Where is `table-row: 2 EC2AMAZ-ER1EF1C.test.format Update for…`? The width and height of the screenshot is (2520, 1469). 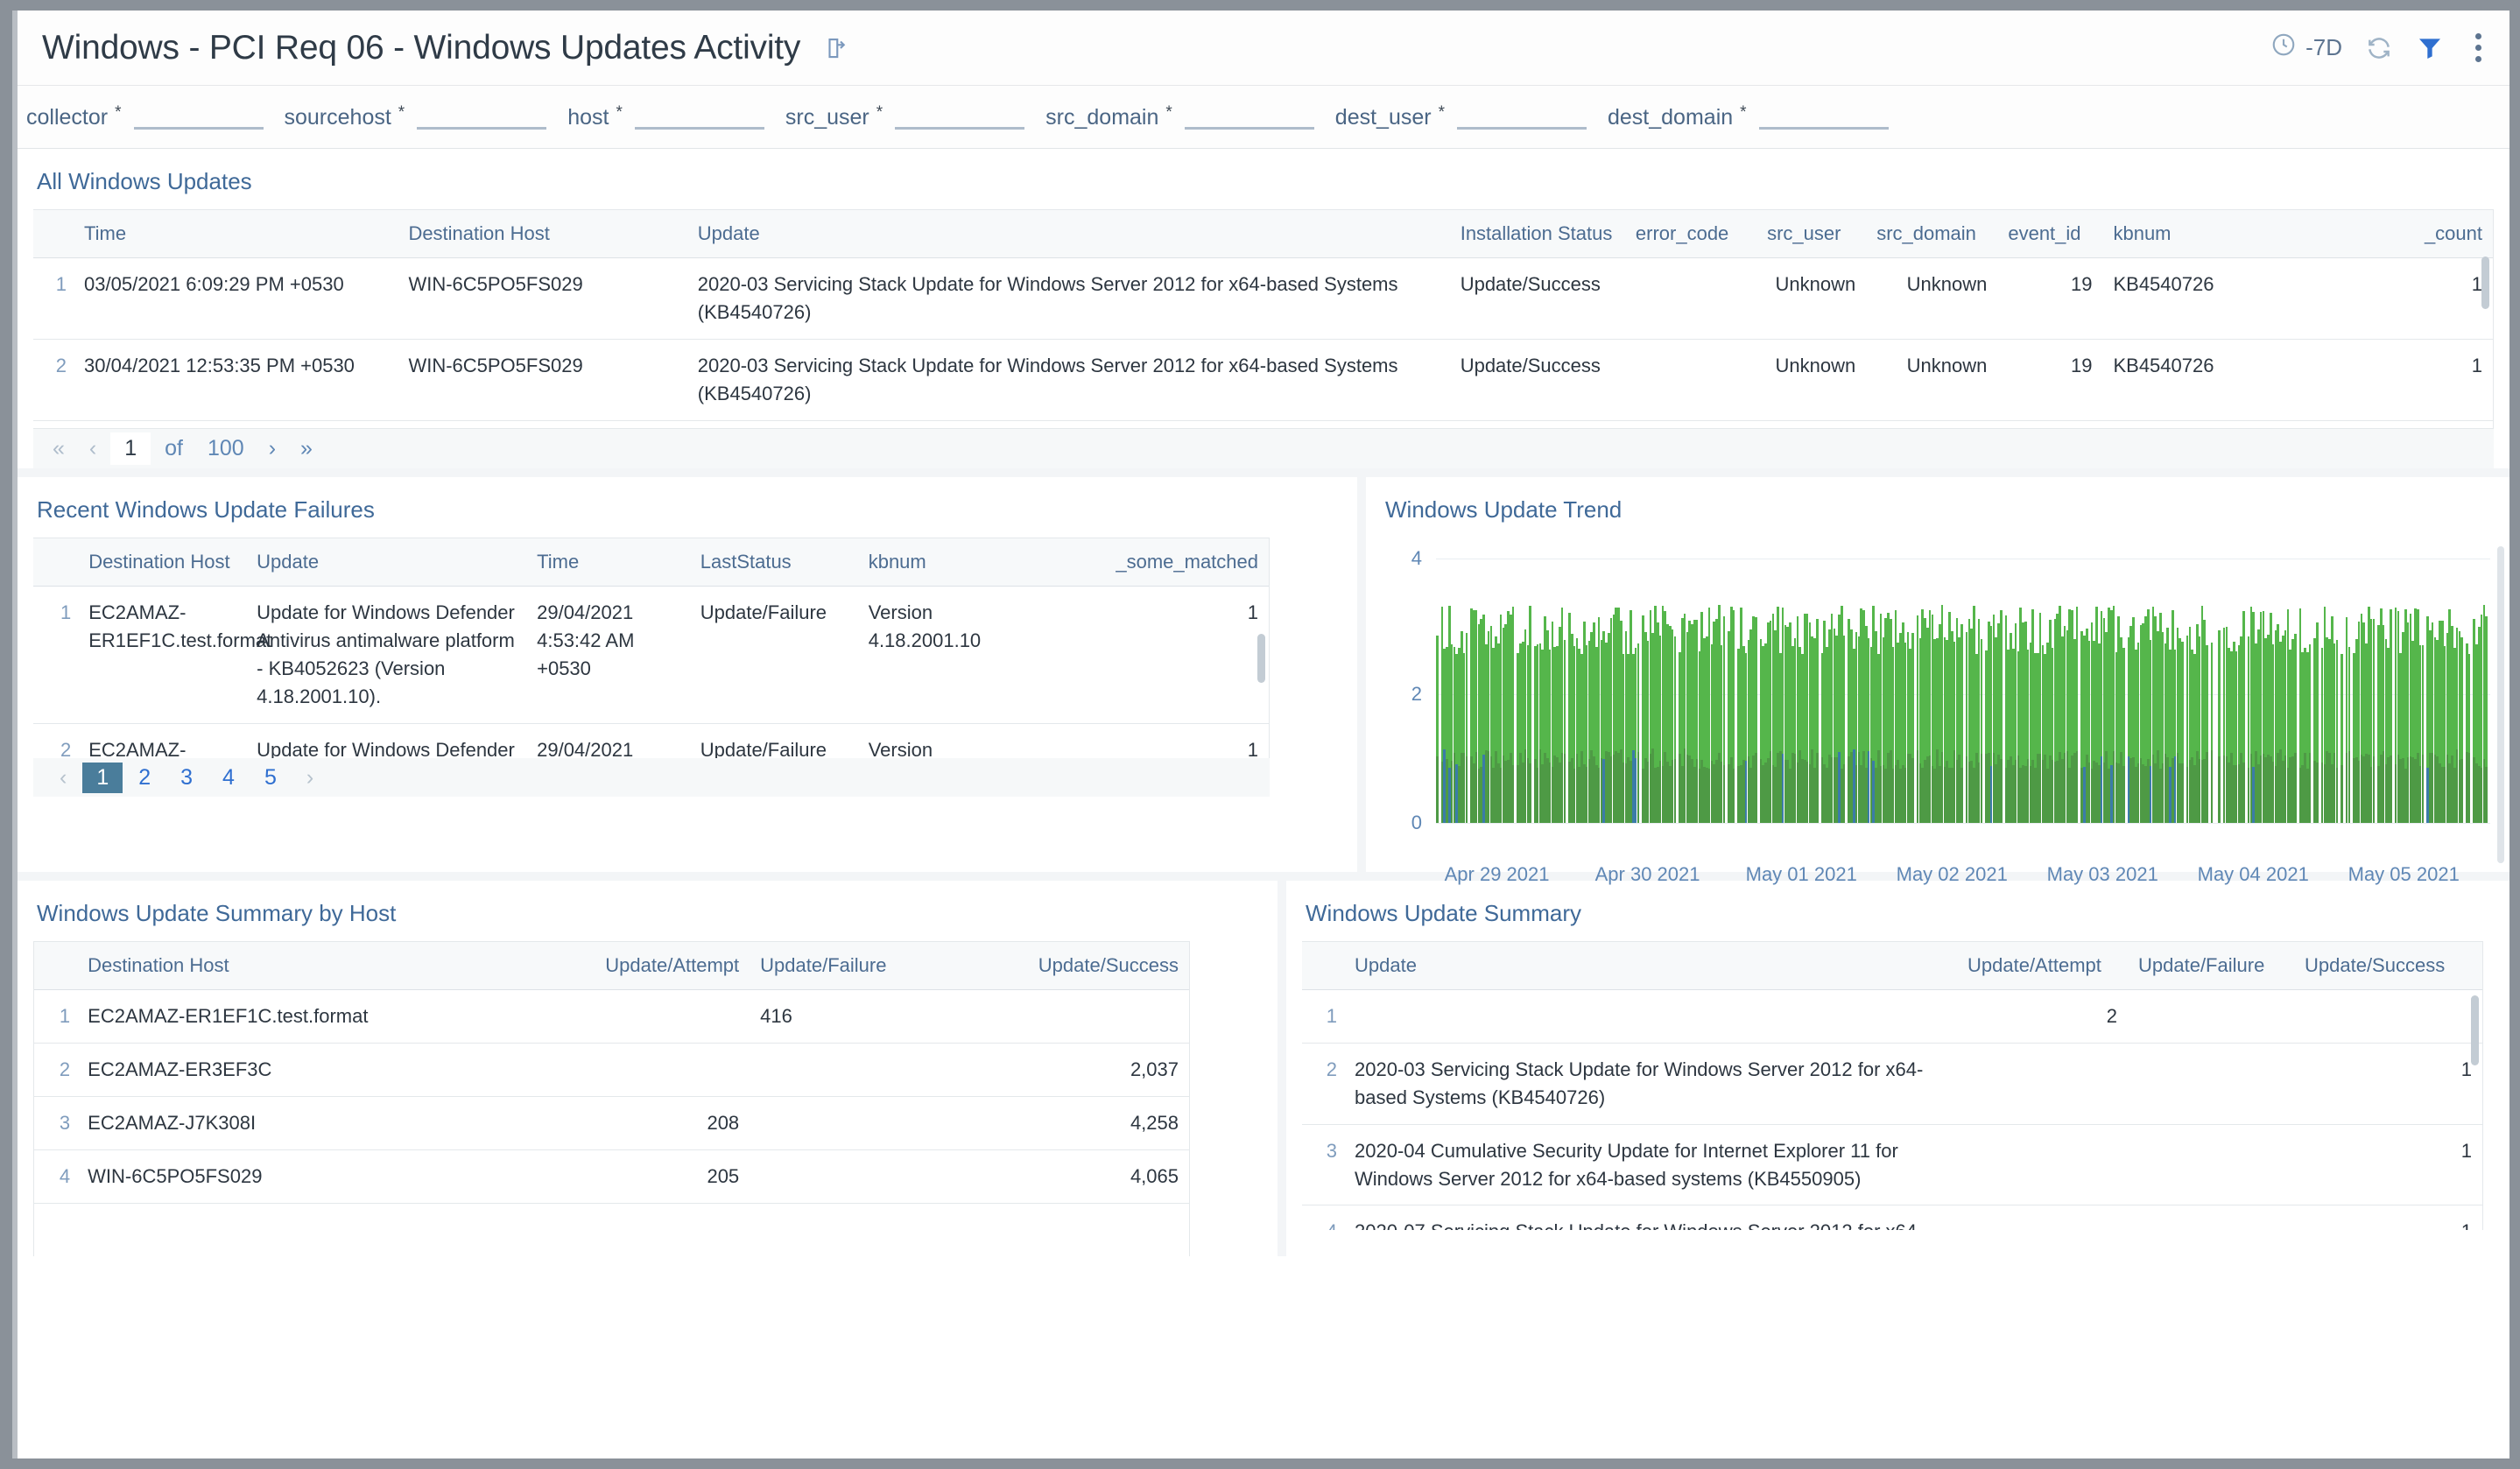 table-row: 2 EC2AMAZ-ER1EF1C.test.format Update for… is located at coordinates (651, 740).